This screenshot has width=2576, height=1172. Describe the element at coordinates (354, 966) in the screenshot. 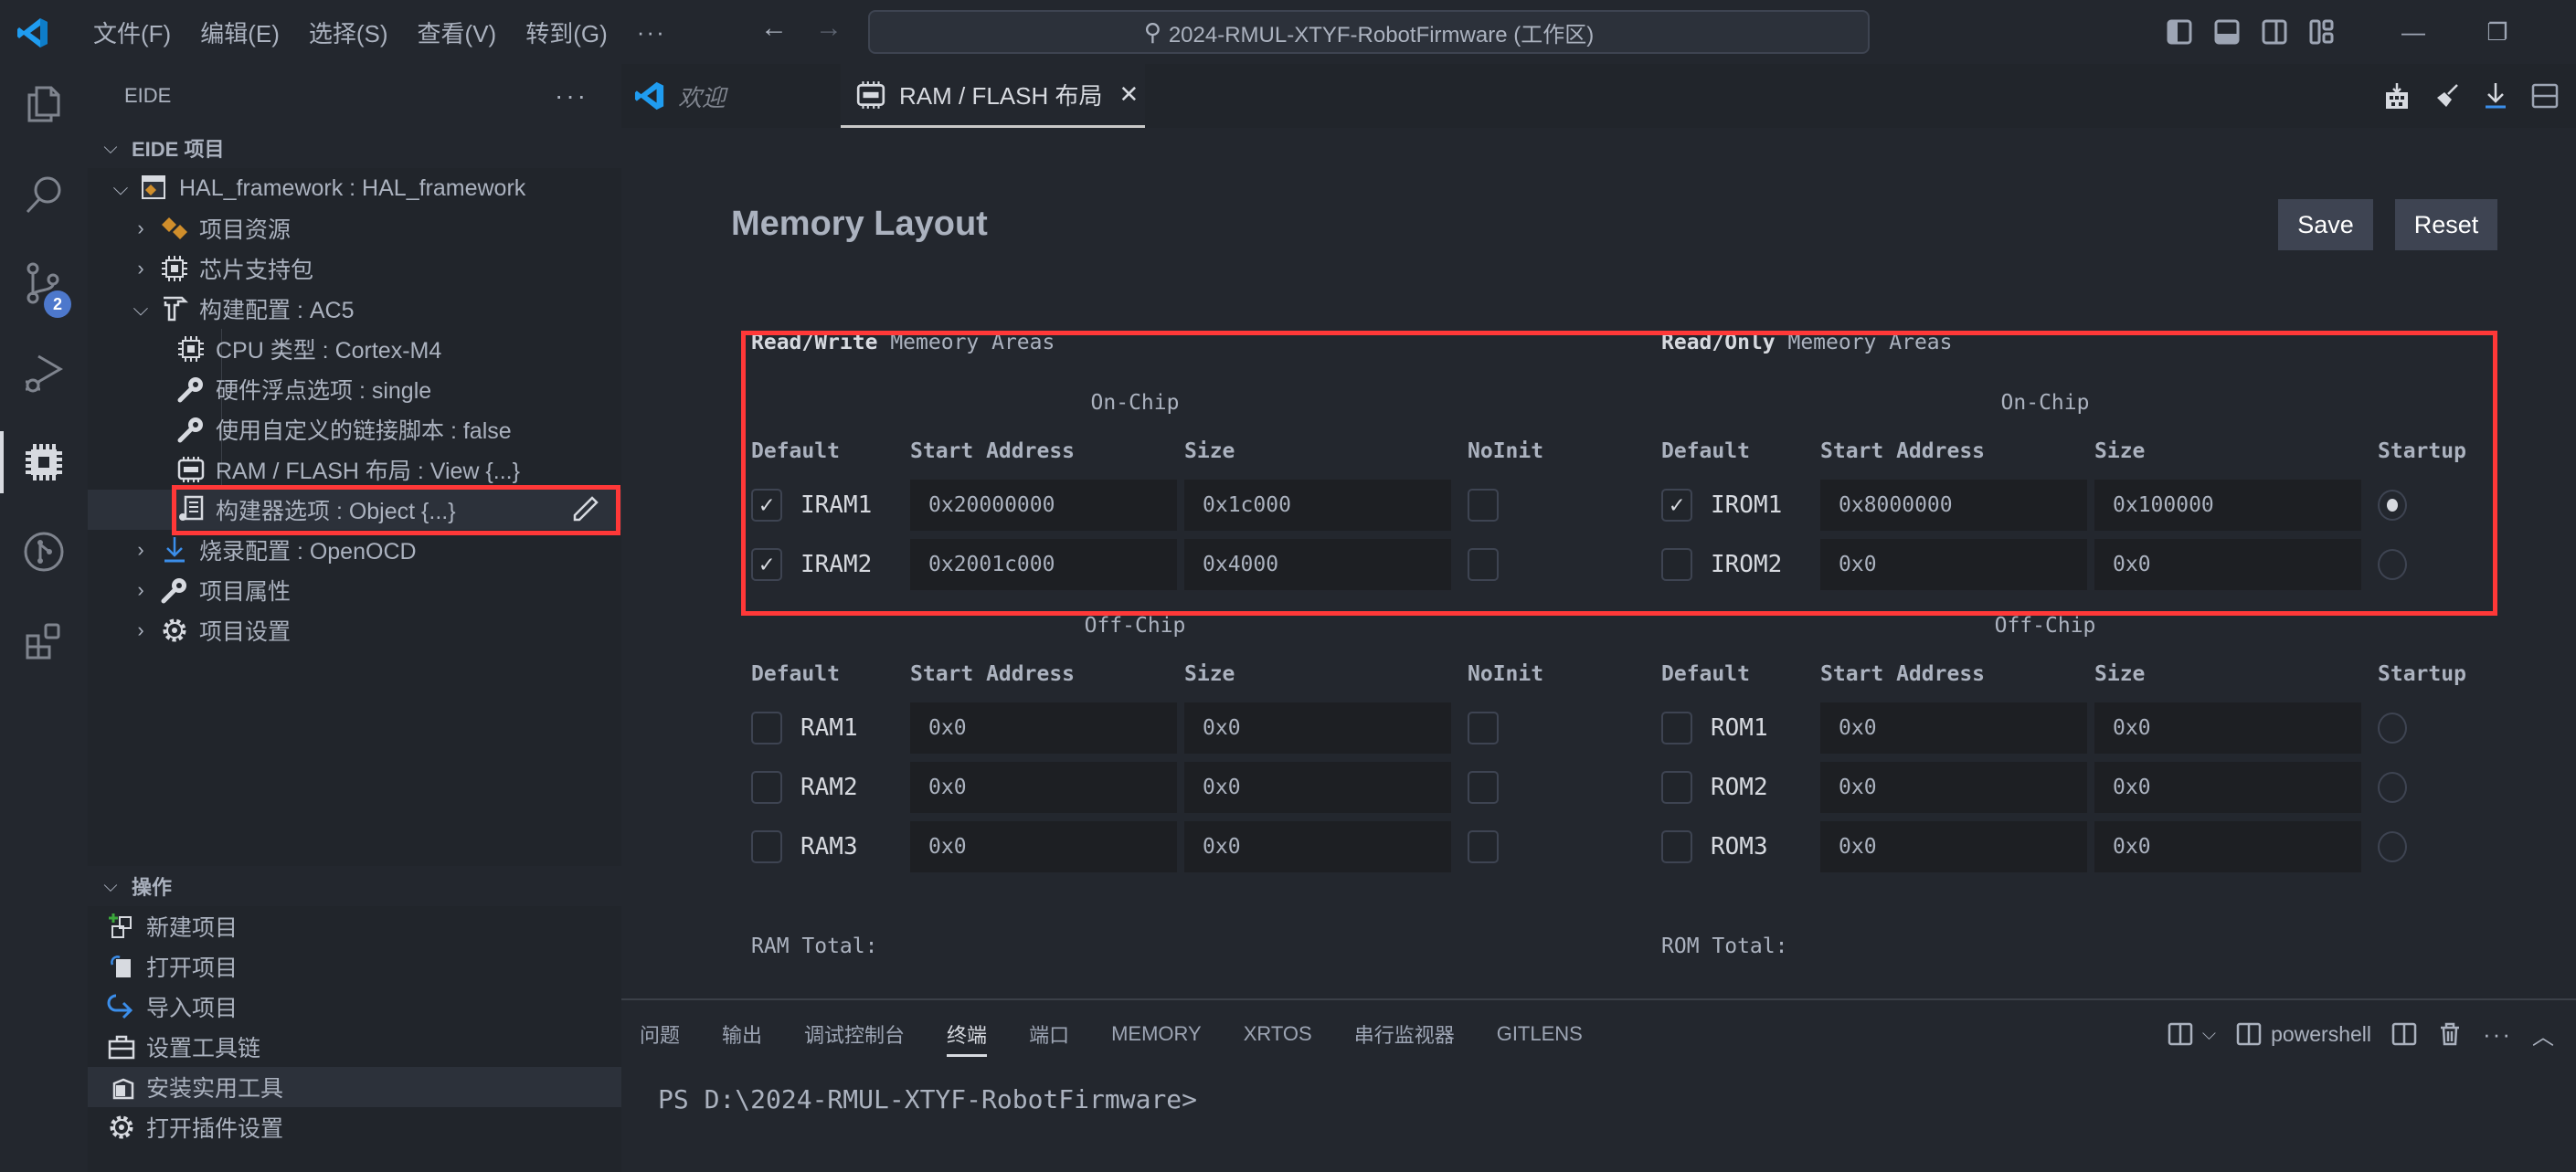

I see `op-open-project: 打开项目` at that location.